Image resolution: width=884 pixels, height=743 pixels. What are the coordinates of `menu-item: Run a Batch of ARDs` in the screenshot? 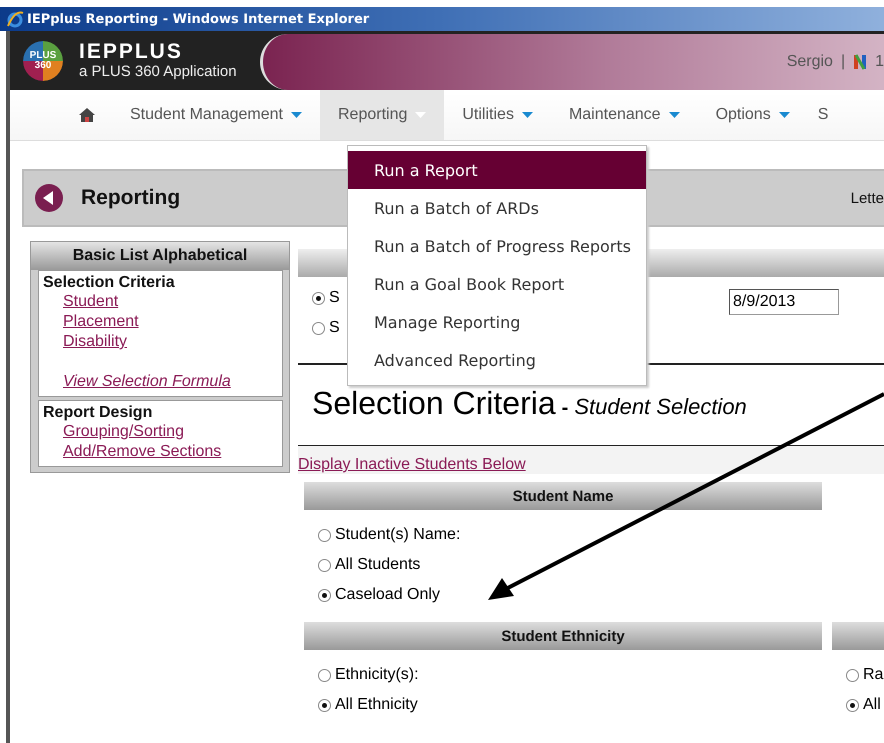 It's located at (497, 208).